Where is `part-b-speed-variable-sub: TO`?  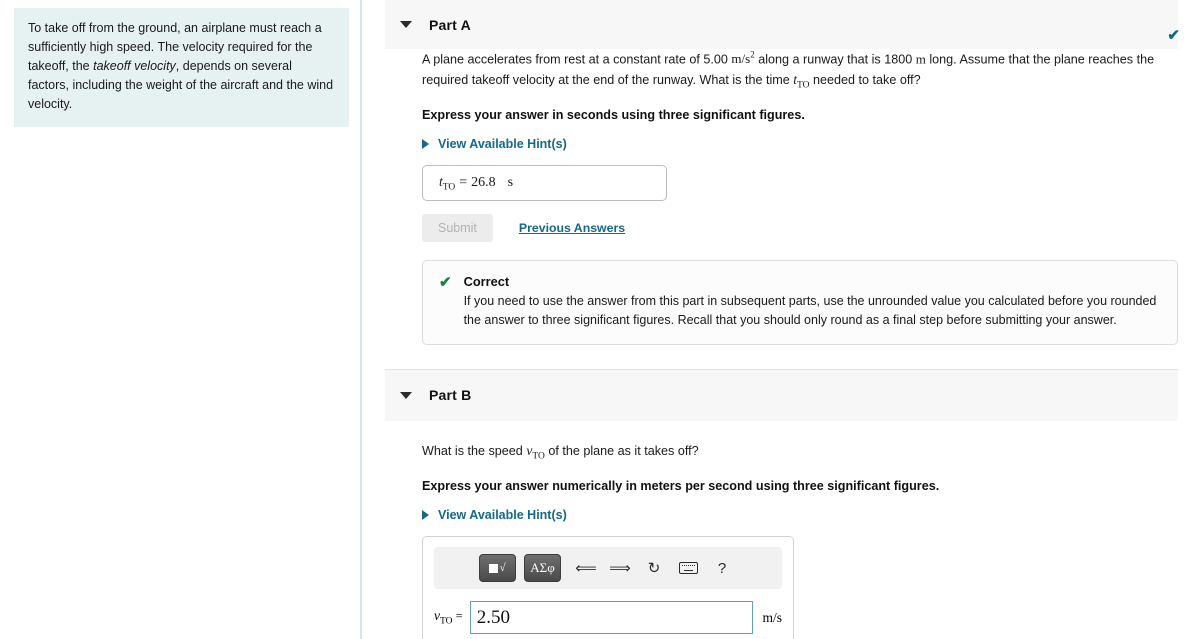
part-b-speed-variable-sub: TO is located at coordinates (538, 456).